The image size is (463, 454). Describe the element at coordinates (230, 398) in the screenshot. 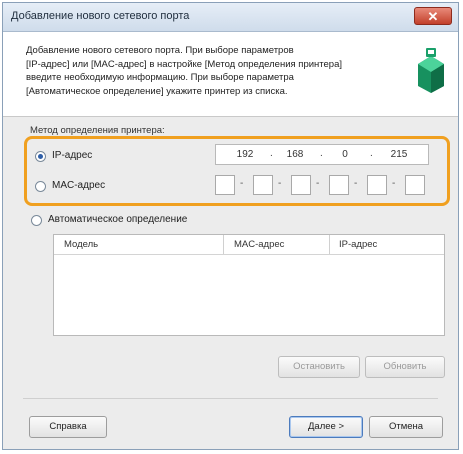

I see `separator-line` at that location.